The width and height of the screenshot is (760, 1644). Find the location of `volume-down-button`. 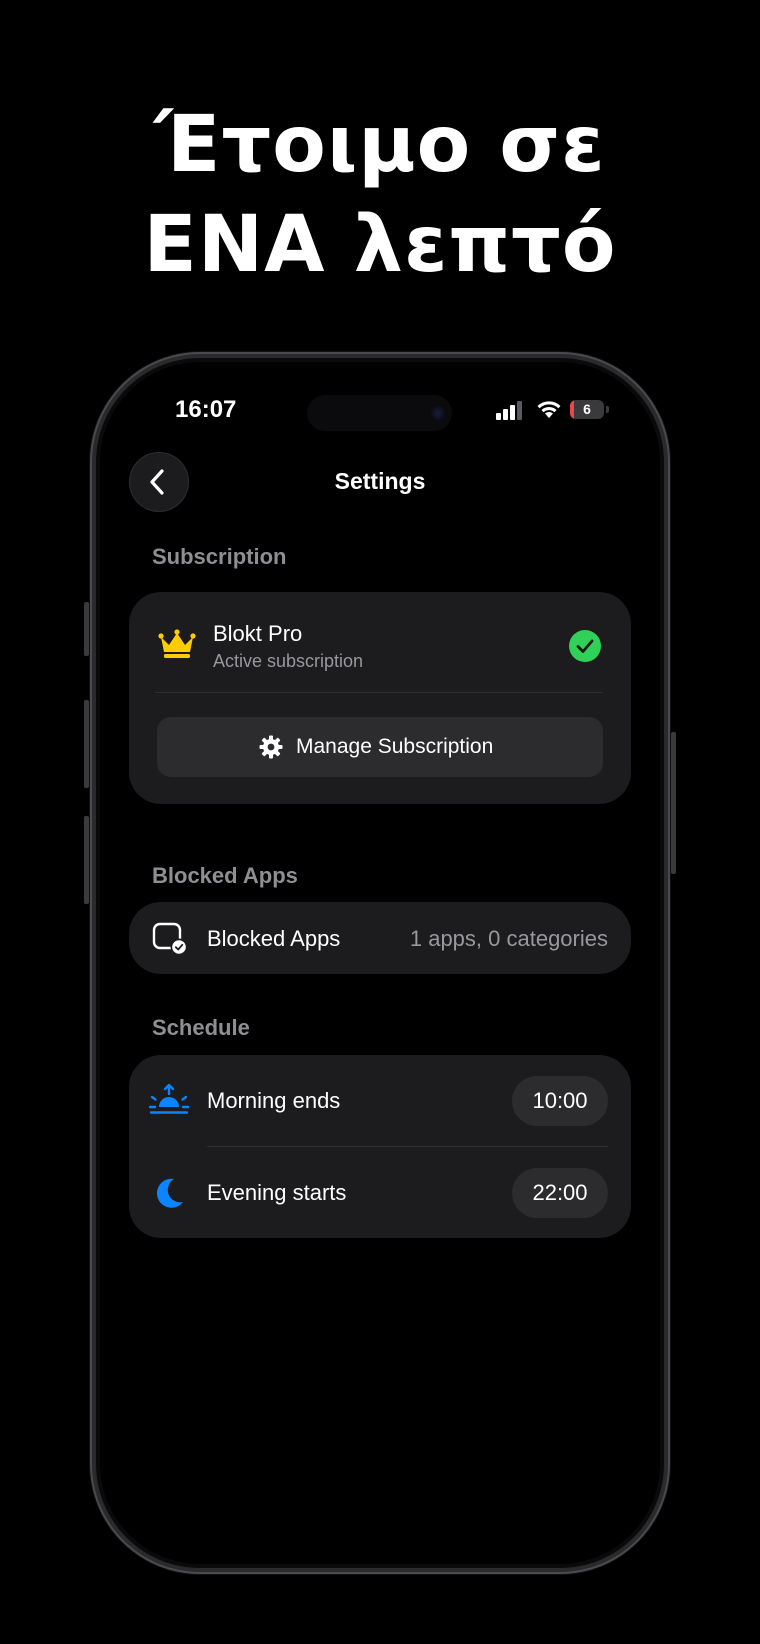

volume-down-button is located at coordinates (86, 860).